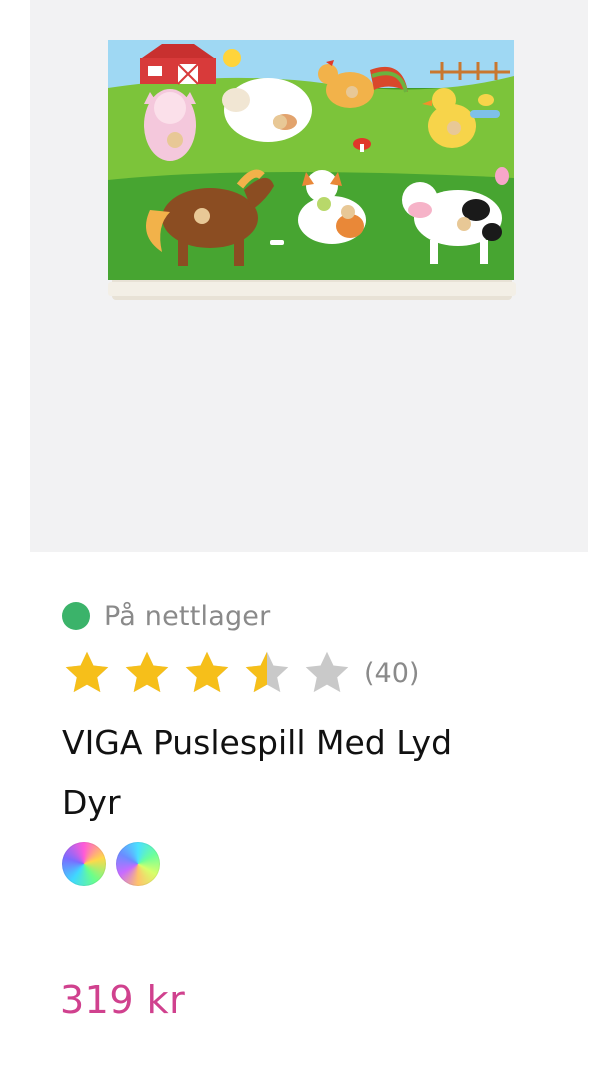 The height and width of the screenshot is (1078, 593). I want to click on sun-illustration, so click(232, 58).